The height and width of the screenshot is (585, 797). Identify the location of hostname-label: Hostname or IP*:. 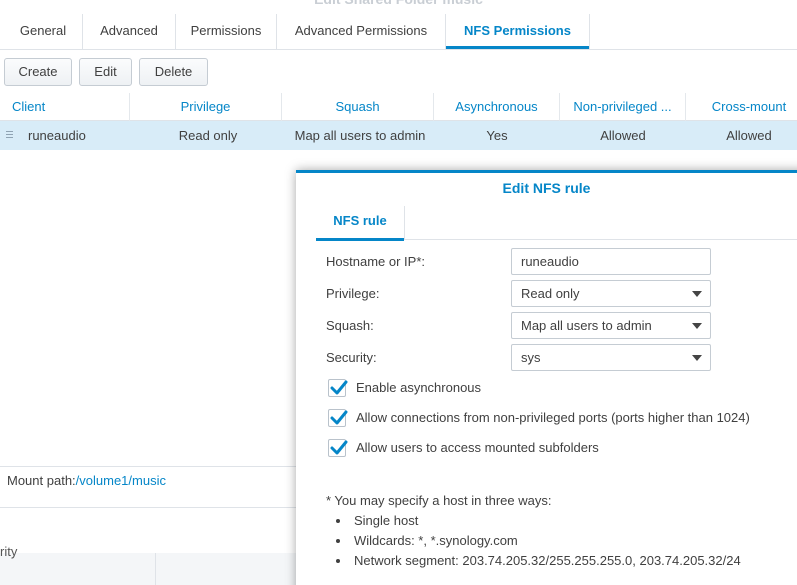
(375, 261).